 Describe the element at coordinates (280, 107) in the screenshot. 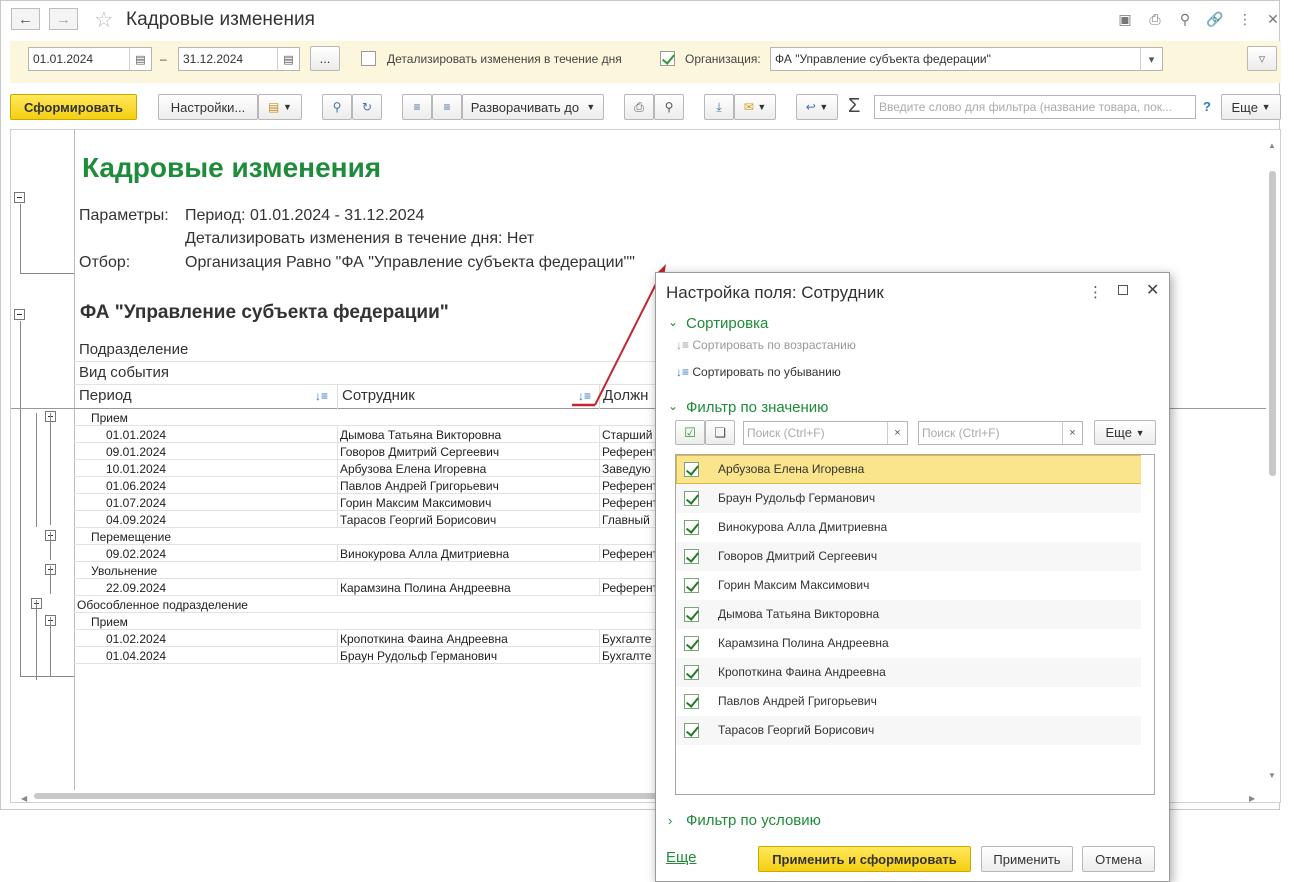

I see `variants-button: ▤ ▼` at that location.